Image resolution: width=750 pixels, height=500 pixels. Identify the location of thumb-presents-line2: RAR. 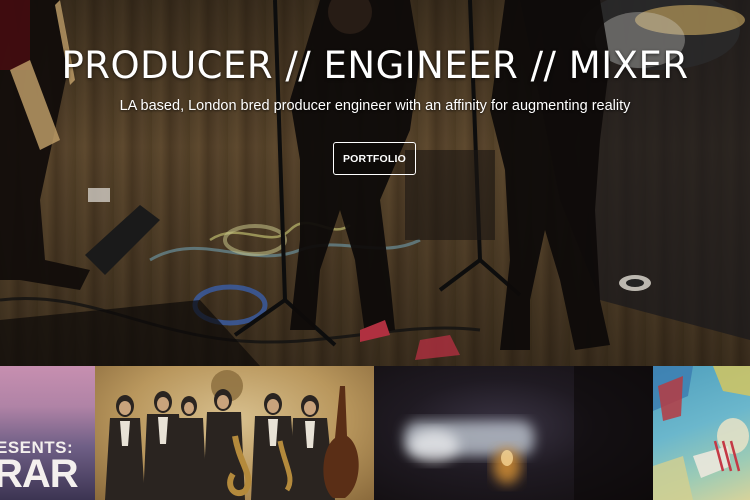
(39, 474).